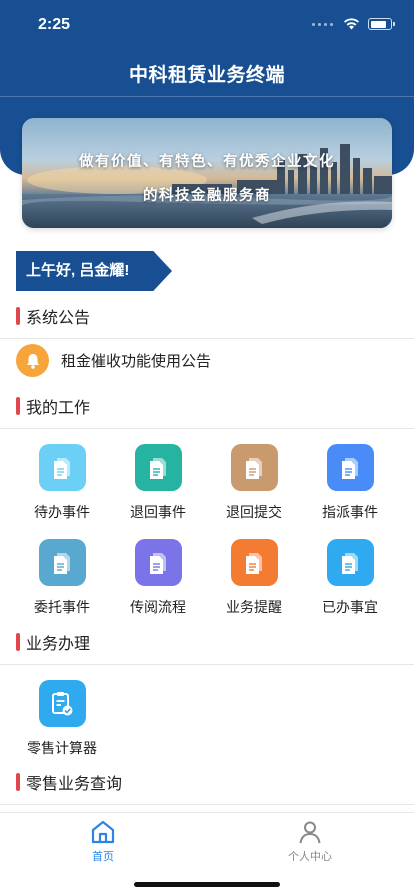  What do you see at coordinates (310, 856) in the screenshot?
I see `tab-profile-label: 个人中心` at bounding box center [310, 856].